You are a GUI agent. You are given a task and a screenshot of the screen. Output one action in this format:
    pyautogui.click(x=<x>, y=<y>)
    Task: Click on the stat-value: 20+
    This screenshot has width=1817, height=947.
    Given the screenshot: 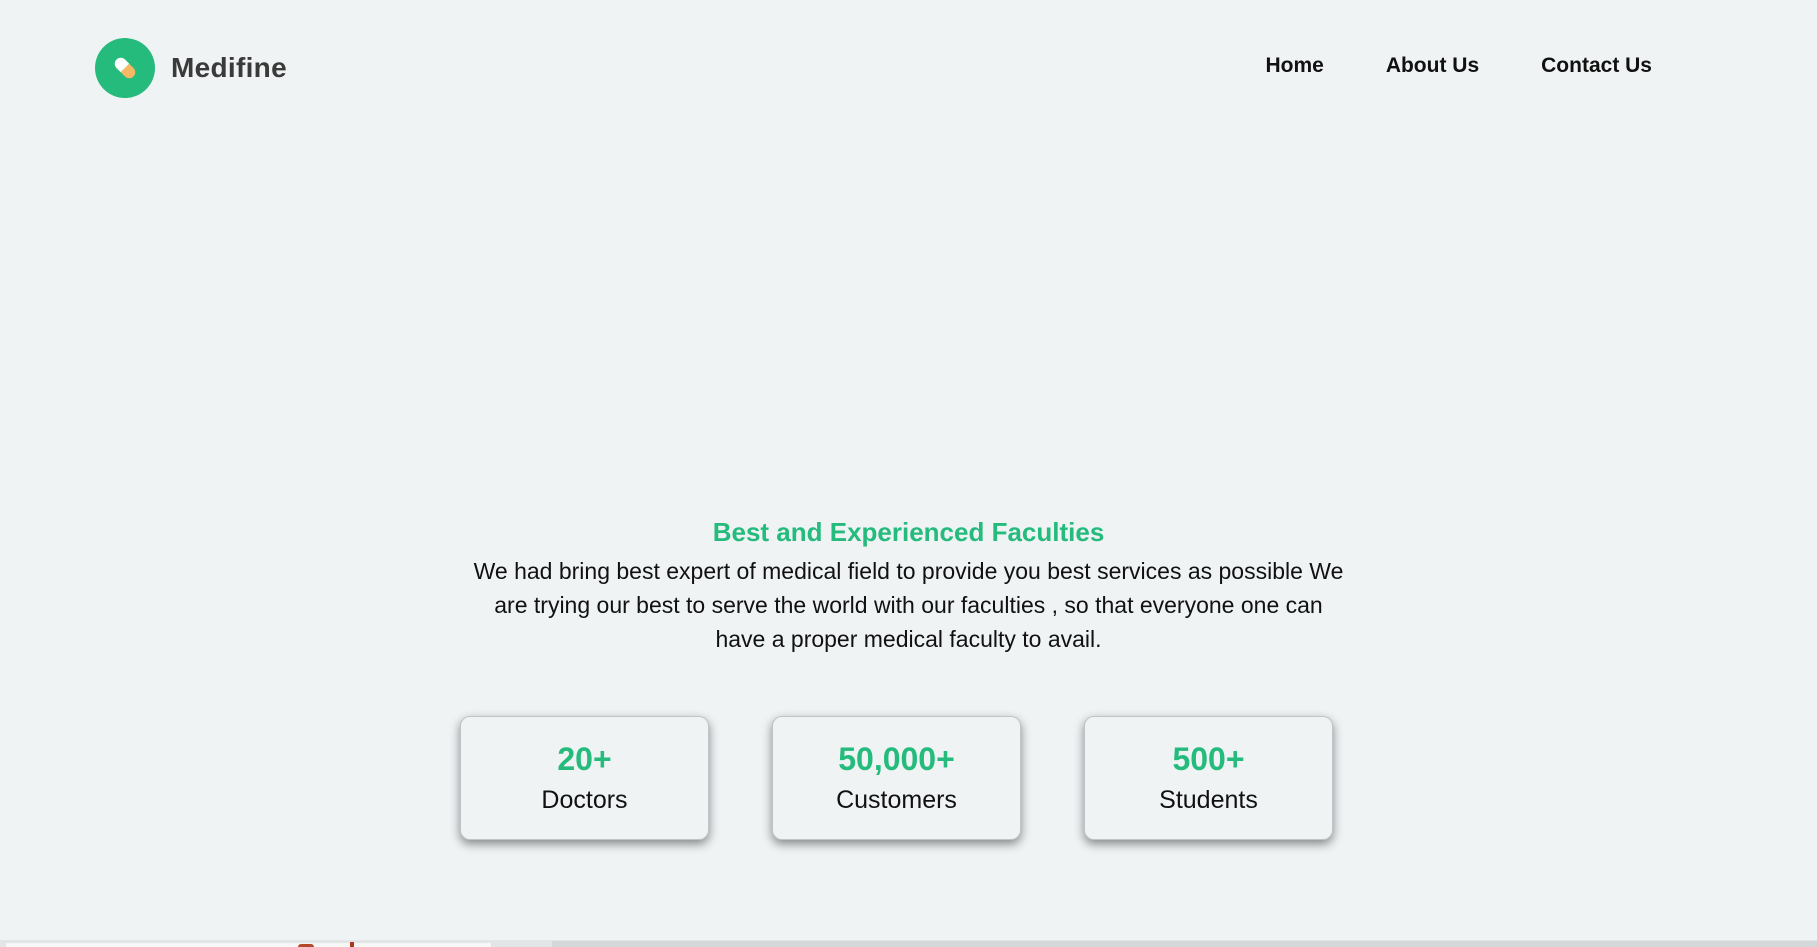 What is the action you would take?
    pyautogui.click(x=584, y=759)
    